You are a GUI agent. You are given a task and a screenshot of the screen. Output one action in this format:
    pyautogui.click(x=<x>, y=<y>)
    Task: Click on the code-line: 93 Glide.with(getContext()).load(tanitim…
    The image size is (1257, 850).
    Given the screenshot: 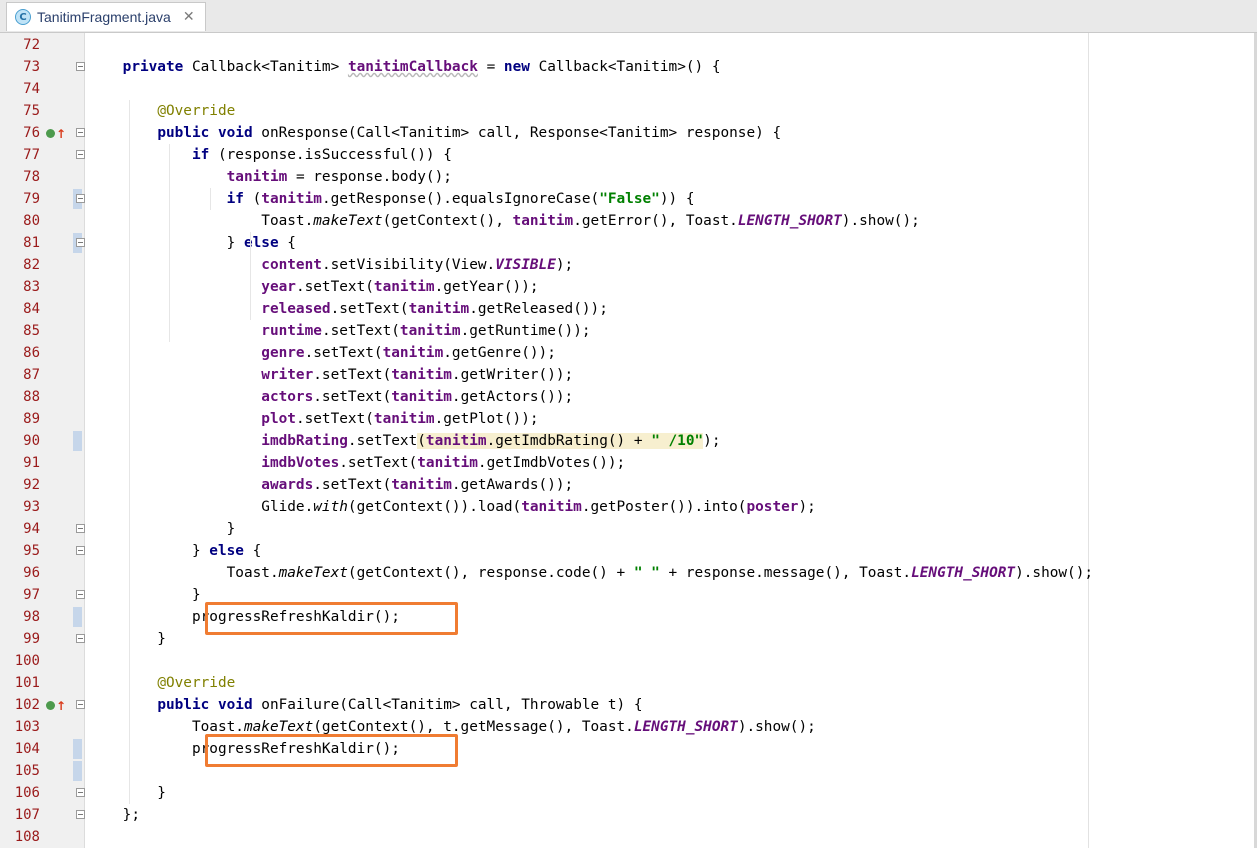 What is the action you would take?
    pyautogui.click(x=628, y=507)
    